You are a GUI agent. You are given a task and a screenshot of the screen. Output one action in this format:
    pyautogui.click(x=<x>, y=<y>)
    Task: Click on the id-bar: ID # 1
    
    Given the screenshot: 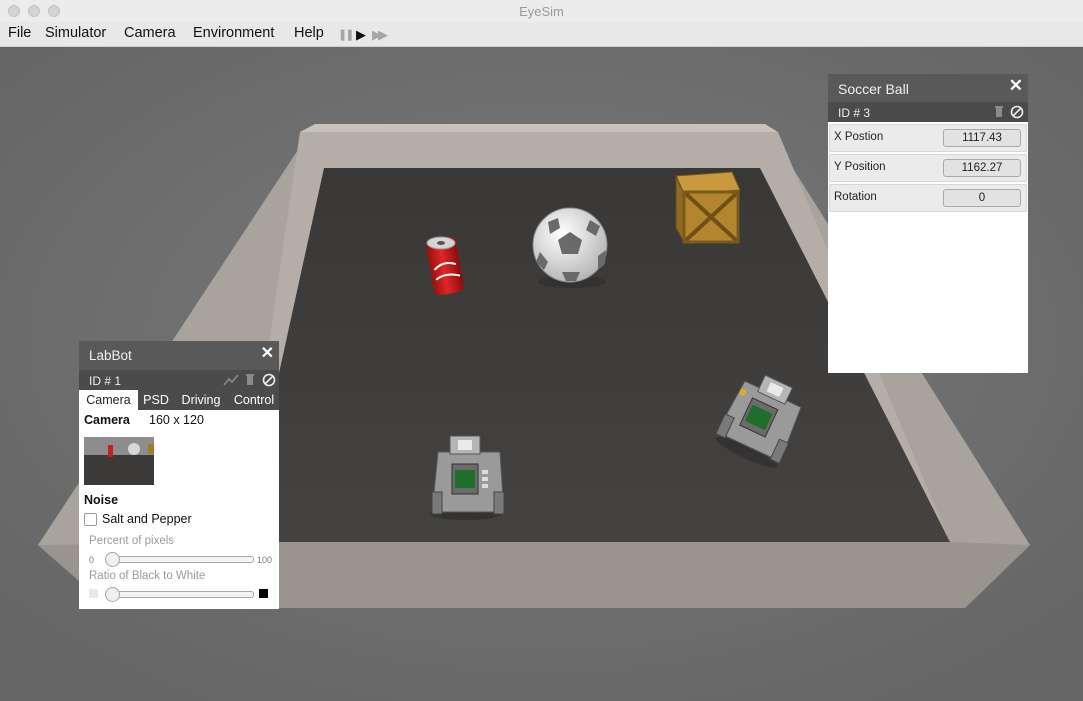 What is the action you would take?
    pyautogui.click(x=179, y=380)
    